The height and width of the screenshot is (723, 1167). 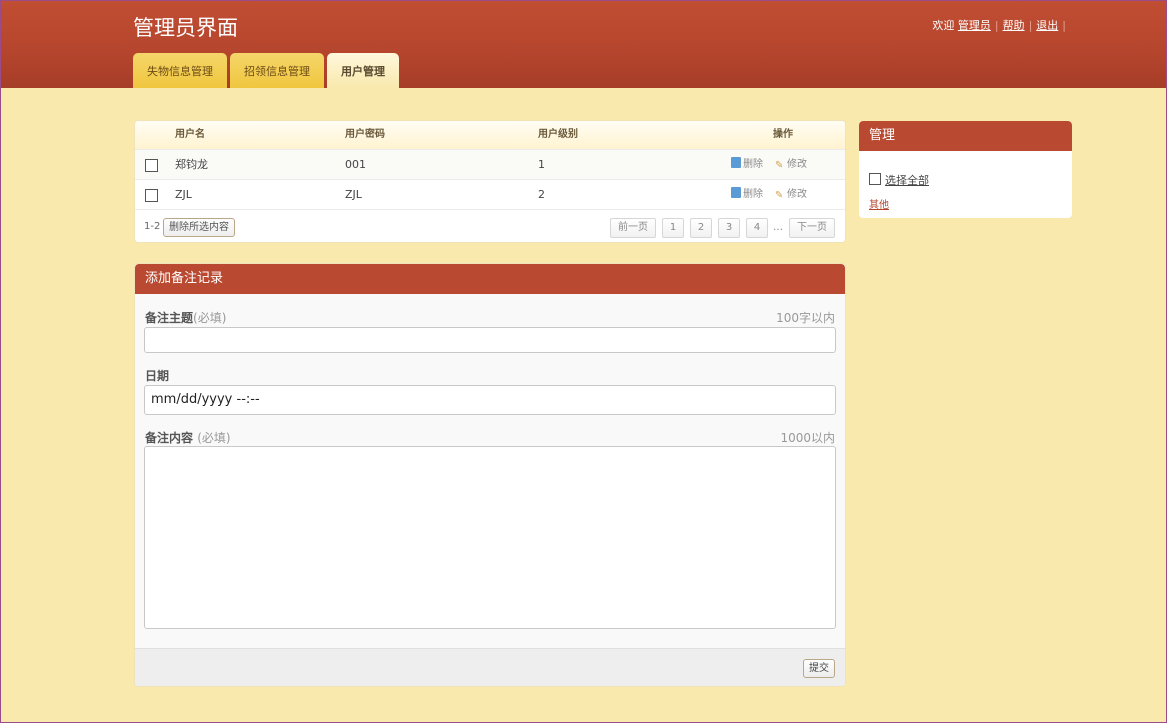 I want to click on select-all-checkbox, so click(x=875, y=179).